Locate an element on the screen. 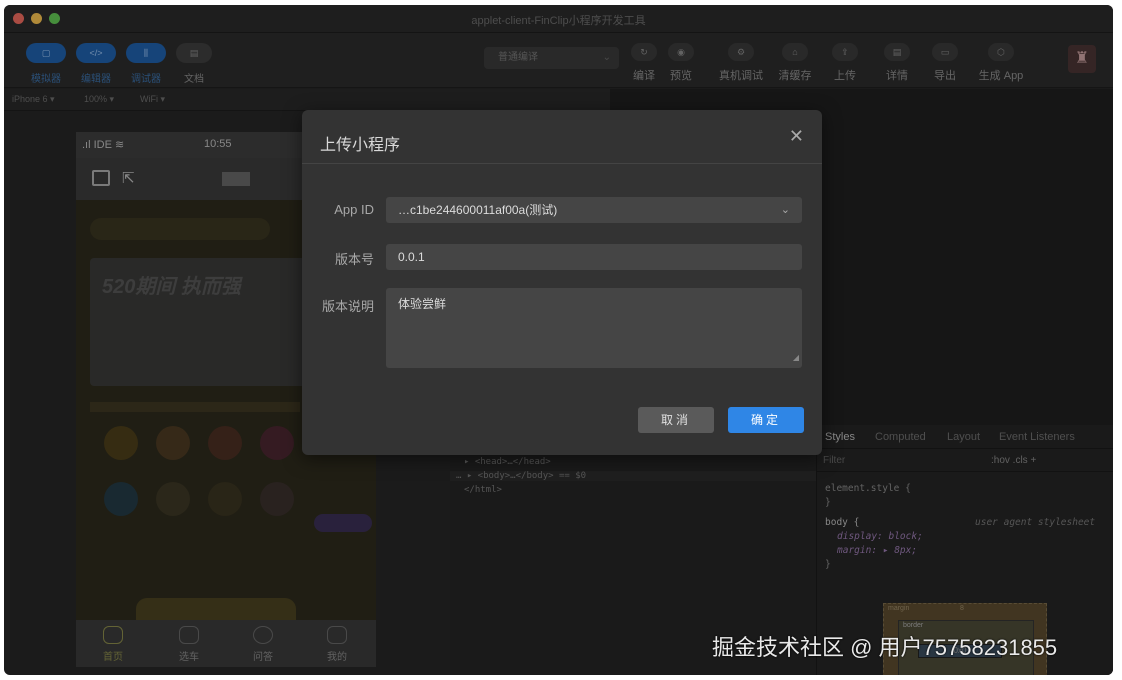  app-id-label: App ID is located at coordinates (354, 209).